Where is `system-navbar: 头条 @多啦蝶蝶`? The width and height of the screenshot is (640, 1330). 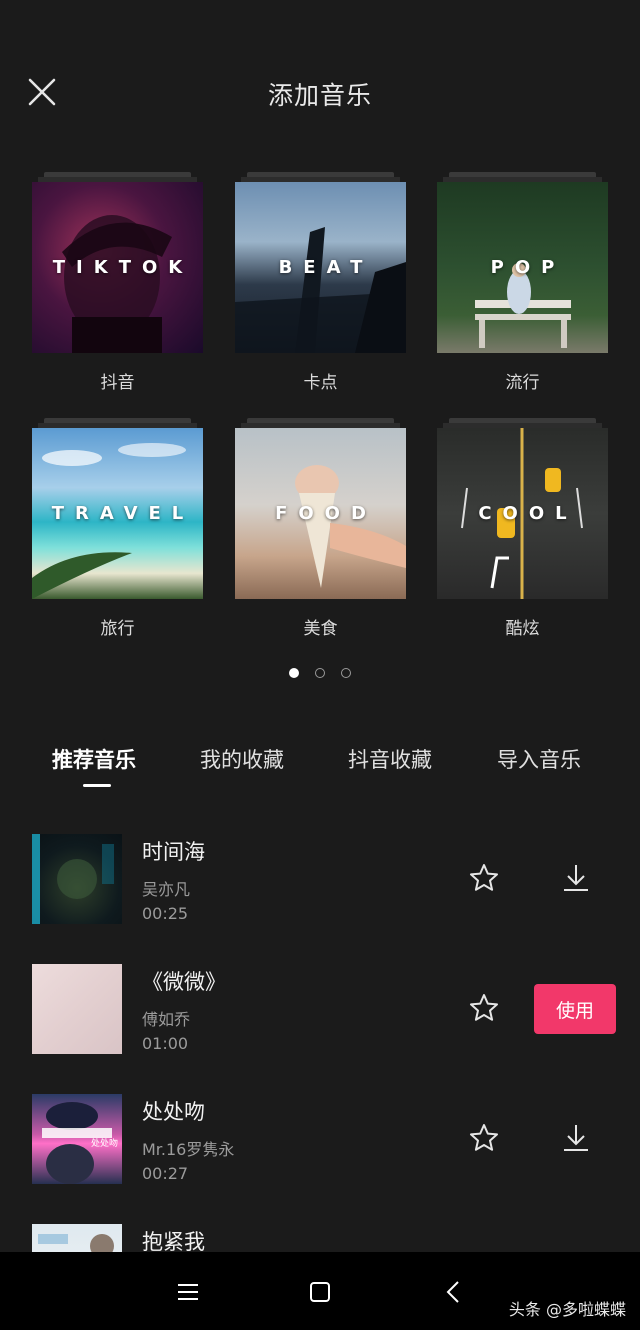 system-navbar: 头条 @多啦蝶蝶 is located at coordinates (320, 1291).